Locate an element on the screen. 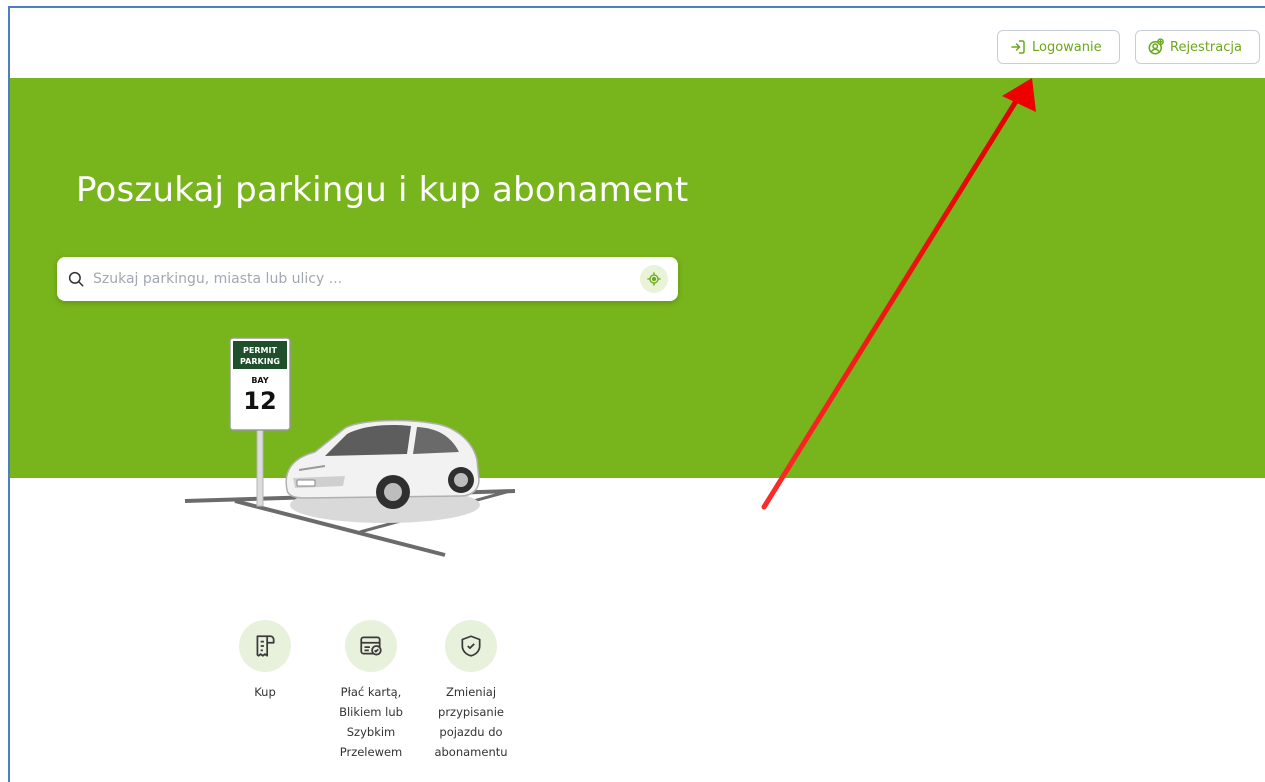 Image resolution: width=1265 pixels, height=782 pixels. parking-illustration: PERMIT PARKING BAY 12 is located at coordinates (350, 447).